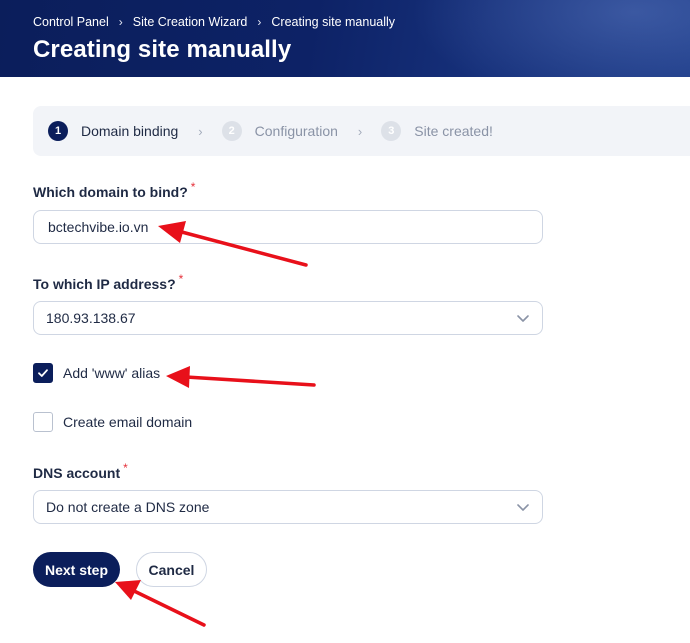  Describe the element at coordinates (58, 131) in the screenshot. I see `step-number: 1` at that location.